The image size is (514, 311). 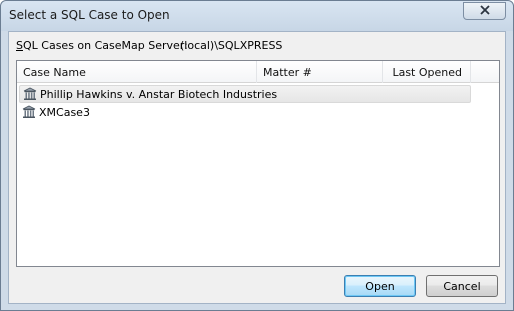 What do you see at coordinates (245, 112) in the screenshot?
I see `list-item: XMCase3` at bounding box center [245, 112].